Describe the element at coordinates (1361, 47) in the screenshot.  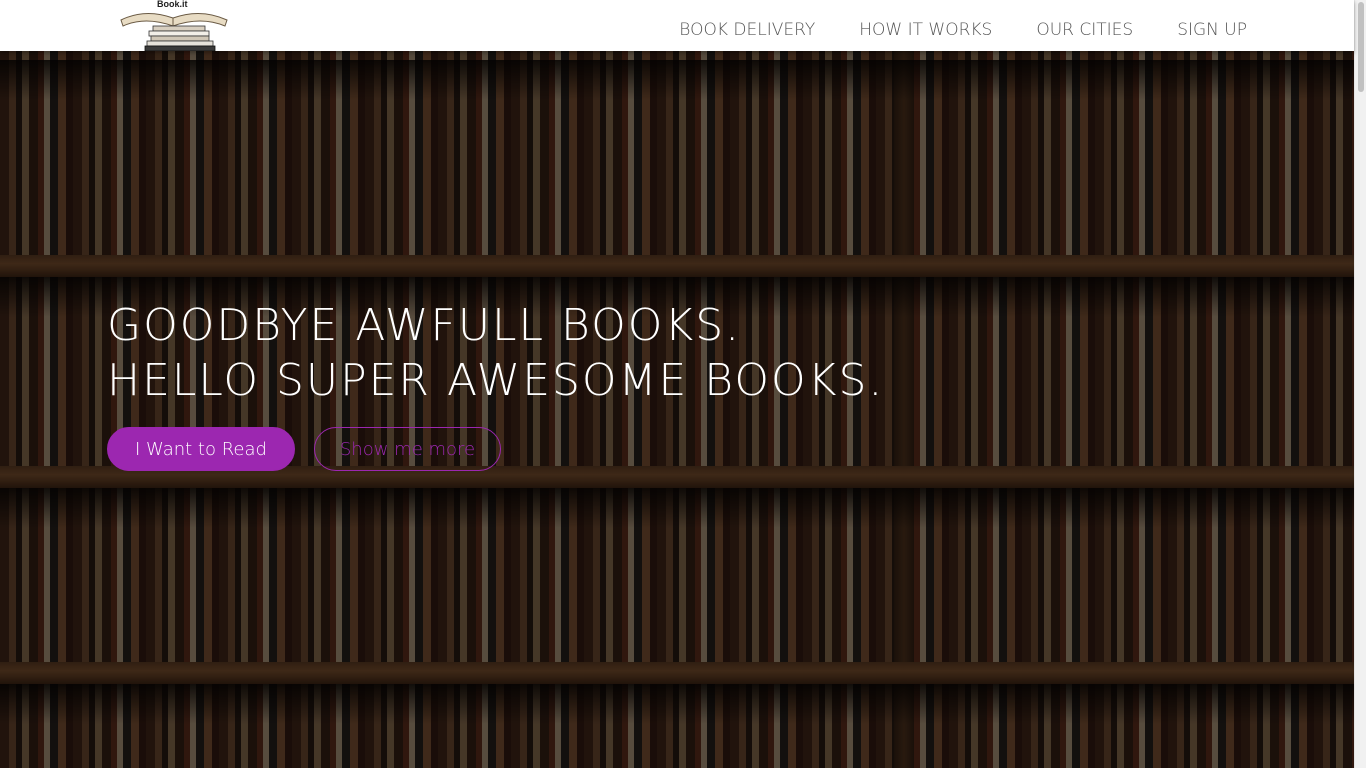
I see `scrollbar-thumb` at that location.